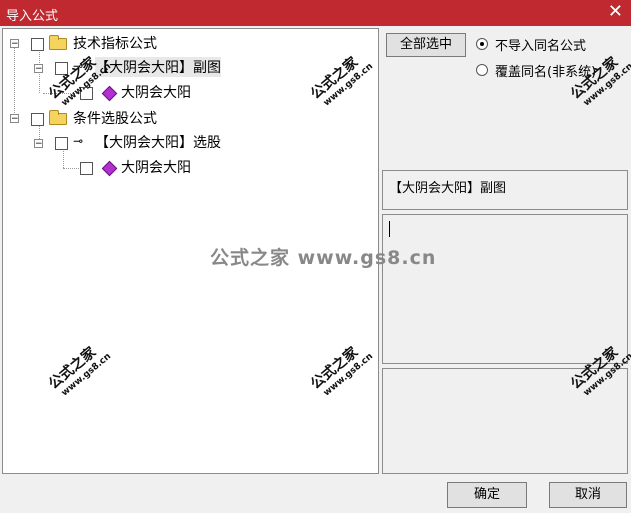  I want to click on group-label: 技术指标公式, so click(115, 43).